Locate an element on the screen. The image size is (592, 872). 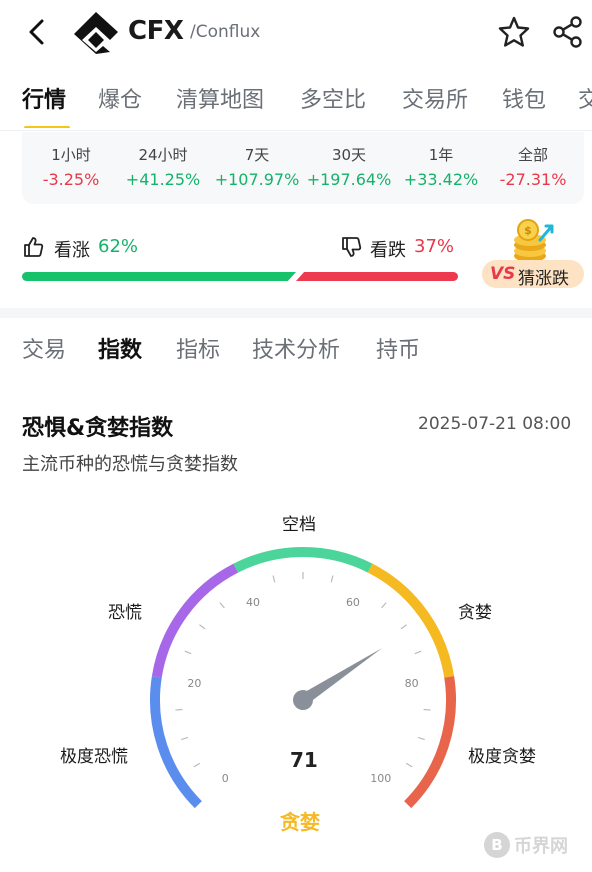
bull-ratio-bar is located at coordinates (159, 276).